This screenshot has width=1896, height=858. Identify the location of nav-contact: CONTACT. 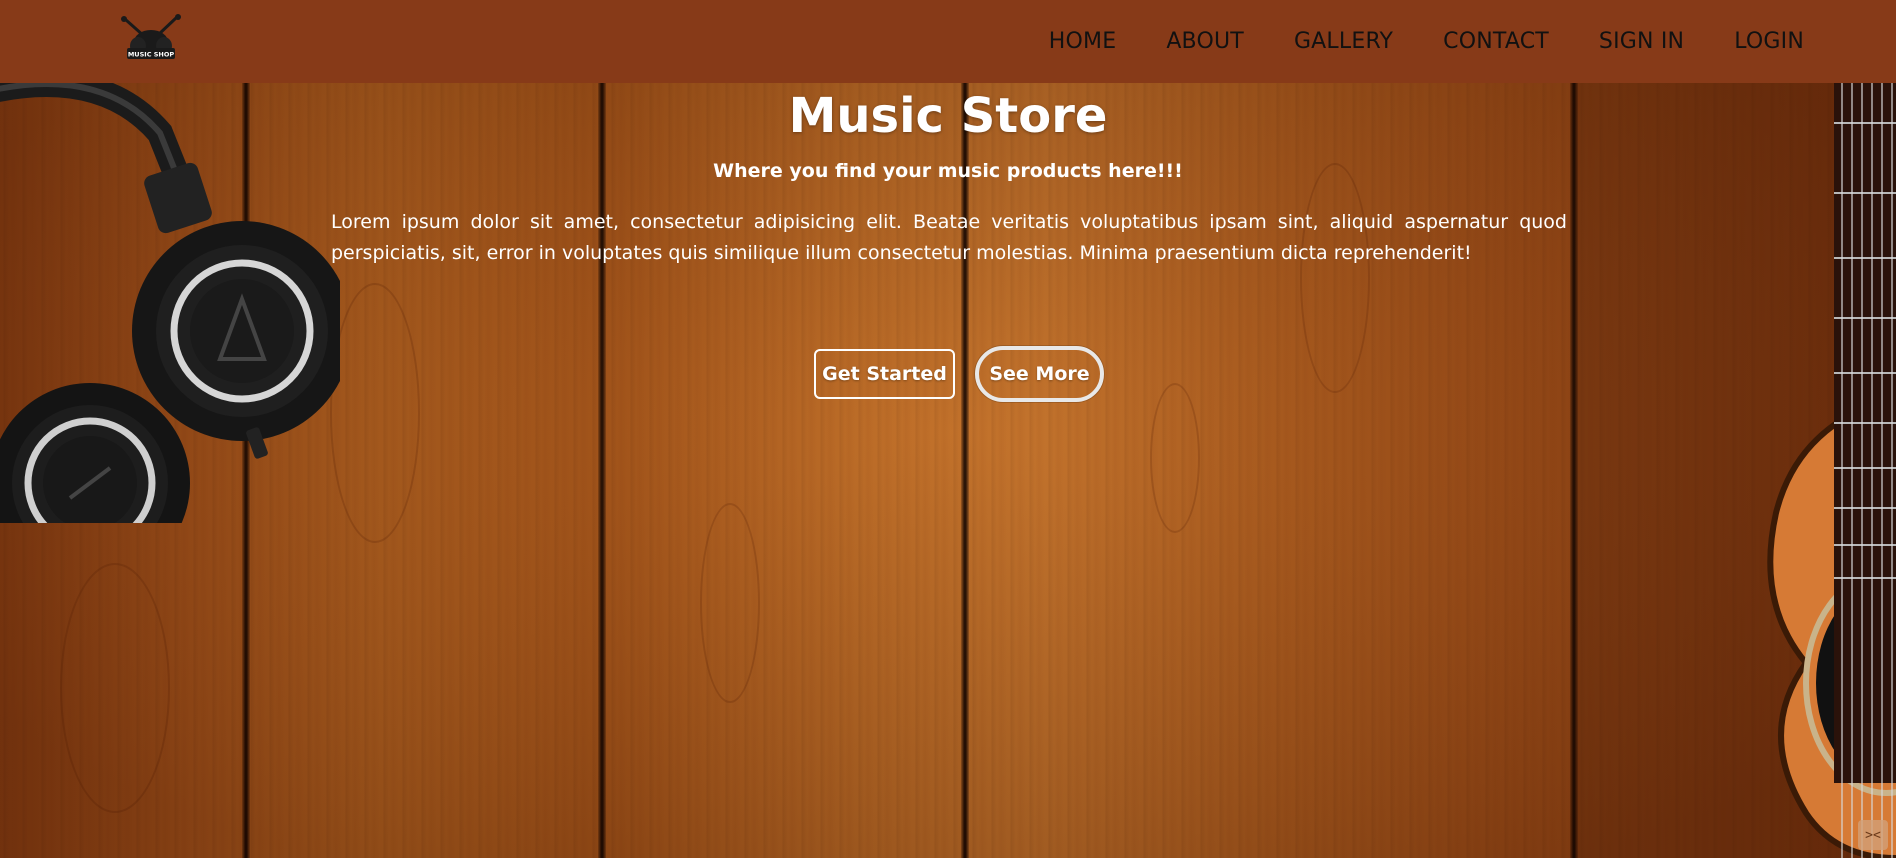
(1496, 41).